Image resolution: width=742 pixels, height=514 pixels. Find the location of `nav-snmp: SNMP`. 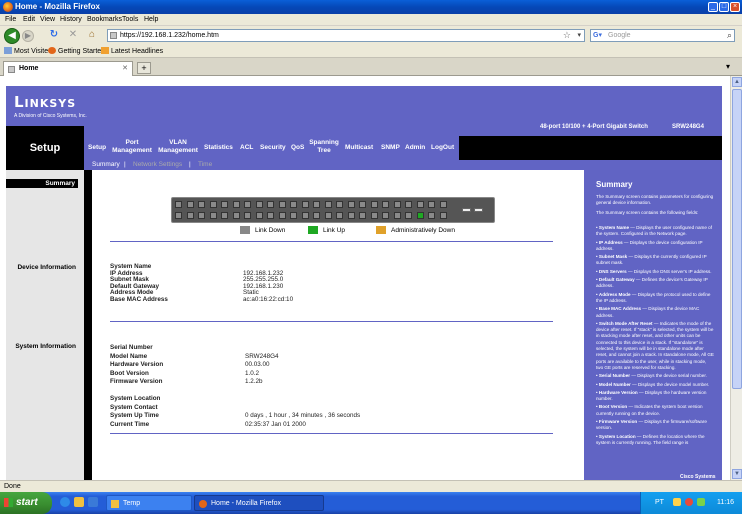

nav-snmp: SNMP is located at coordinates (390, 148).